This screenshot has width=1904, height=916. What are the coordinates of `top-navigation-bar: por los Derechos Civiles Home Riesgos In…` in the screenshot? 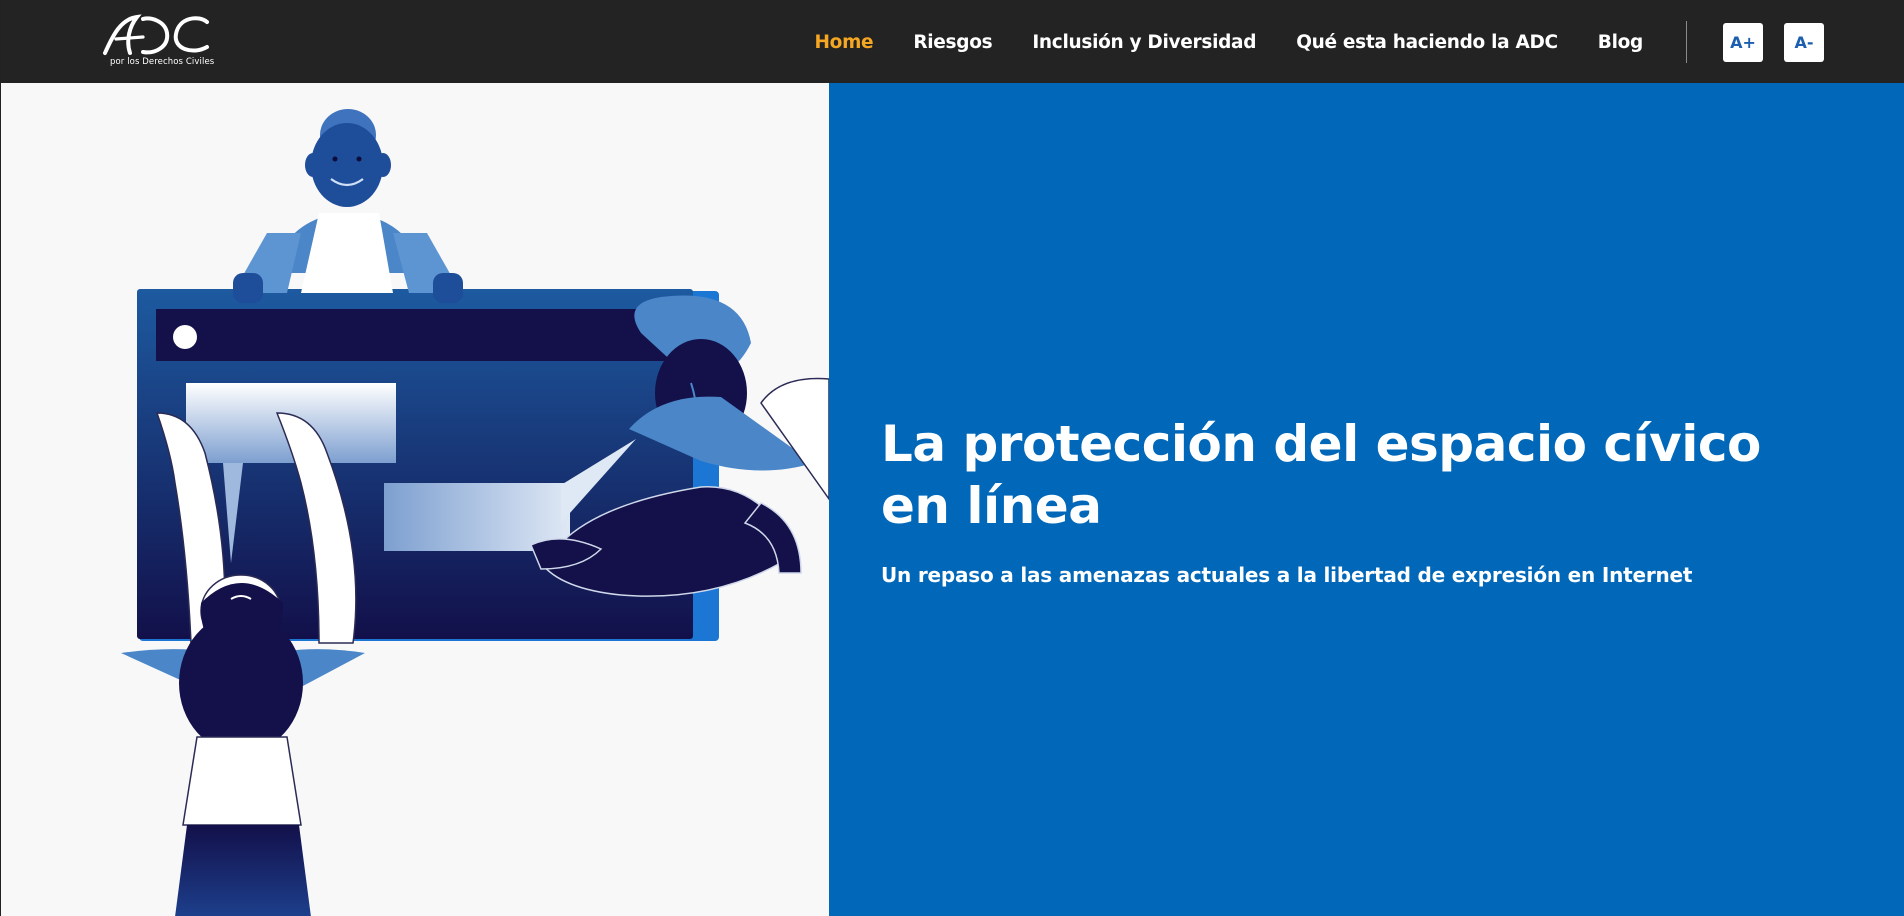 It's located at (952, 42).